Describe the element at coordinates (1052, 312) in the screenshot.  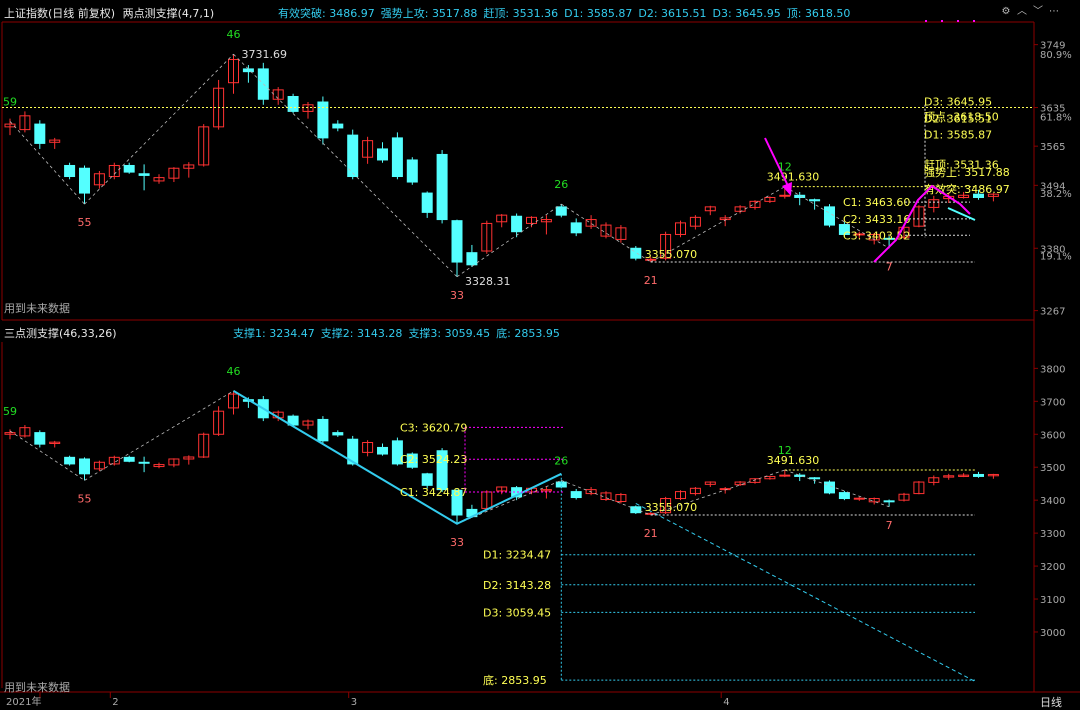
I see `top-y-tick-5: 3267` at that location.